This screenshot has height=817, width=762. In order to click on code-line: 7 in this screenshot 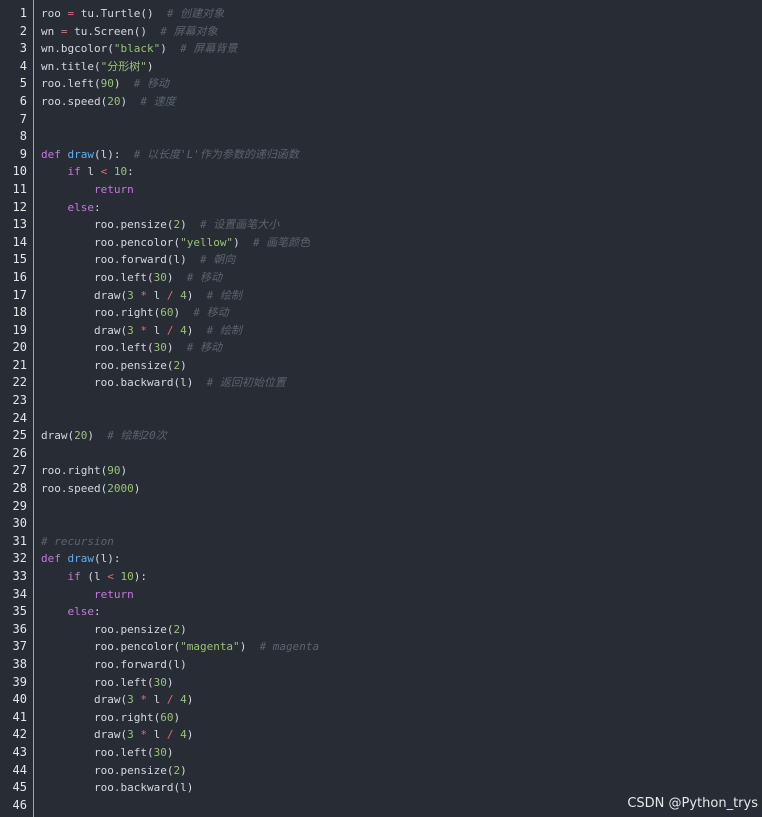, I will do `click(381, 120)`.